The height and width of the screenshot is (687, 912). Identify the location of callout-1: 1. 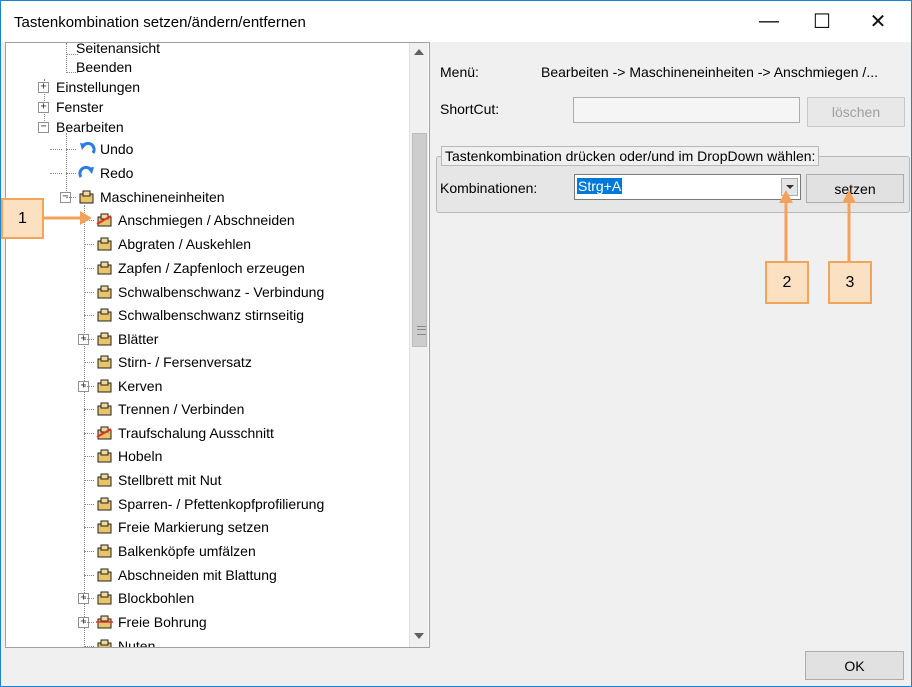
(22, 218).